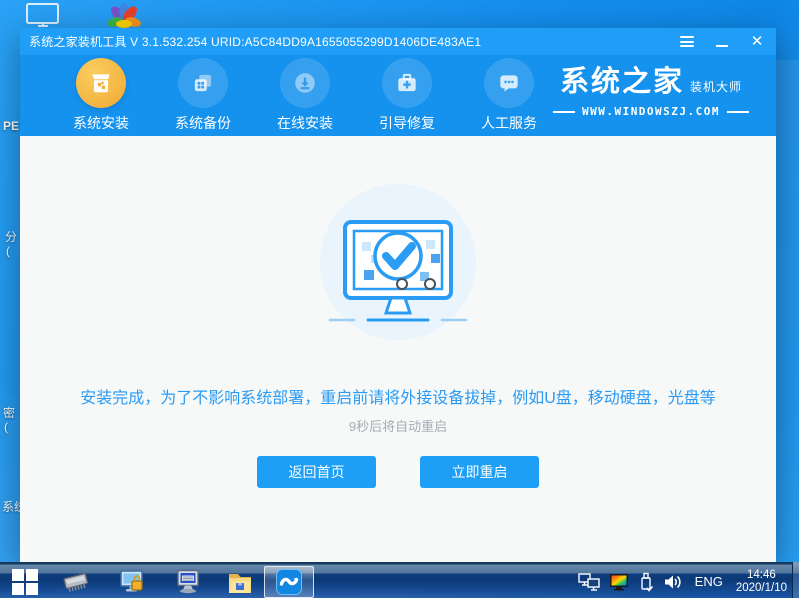 The image size is (799, 598). Describe the element at coordinates (509, 83) in the screenshot. I see `chat-service-icon` at that location.